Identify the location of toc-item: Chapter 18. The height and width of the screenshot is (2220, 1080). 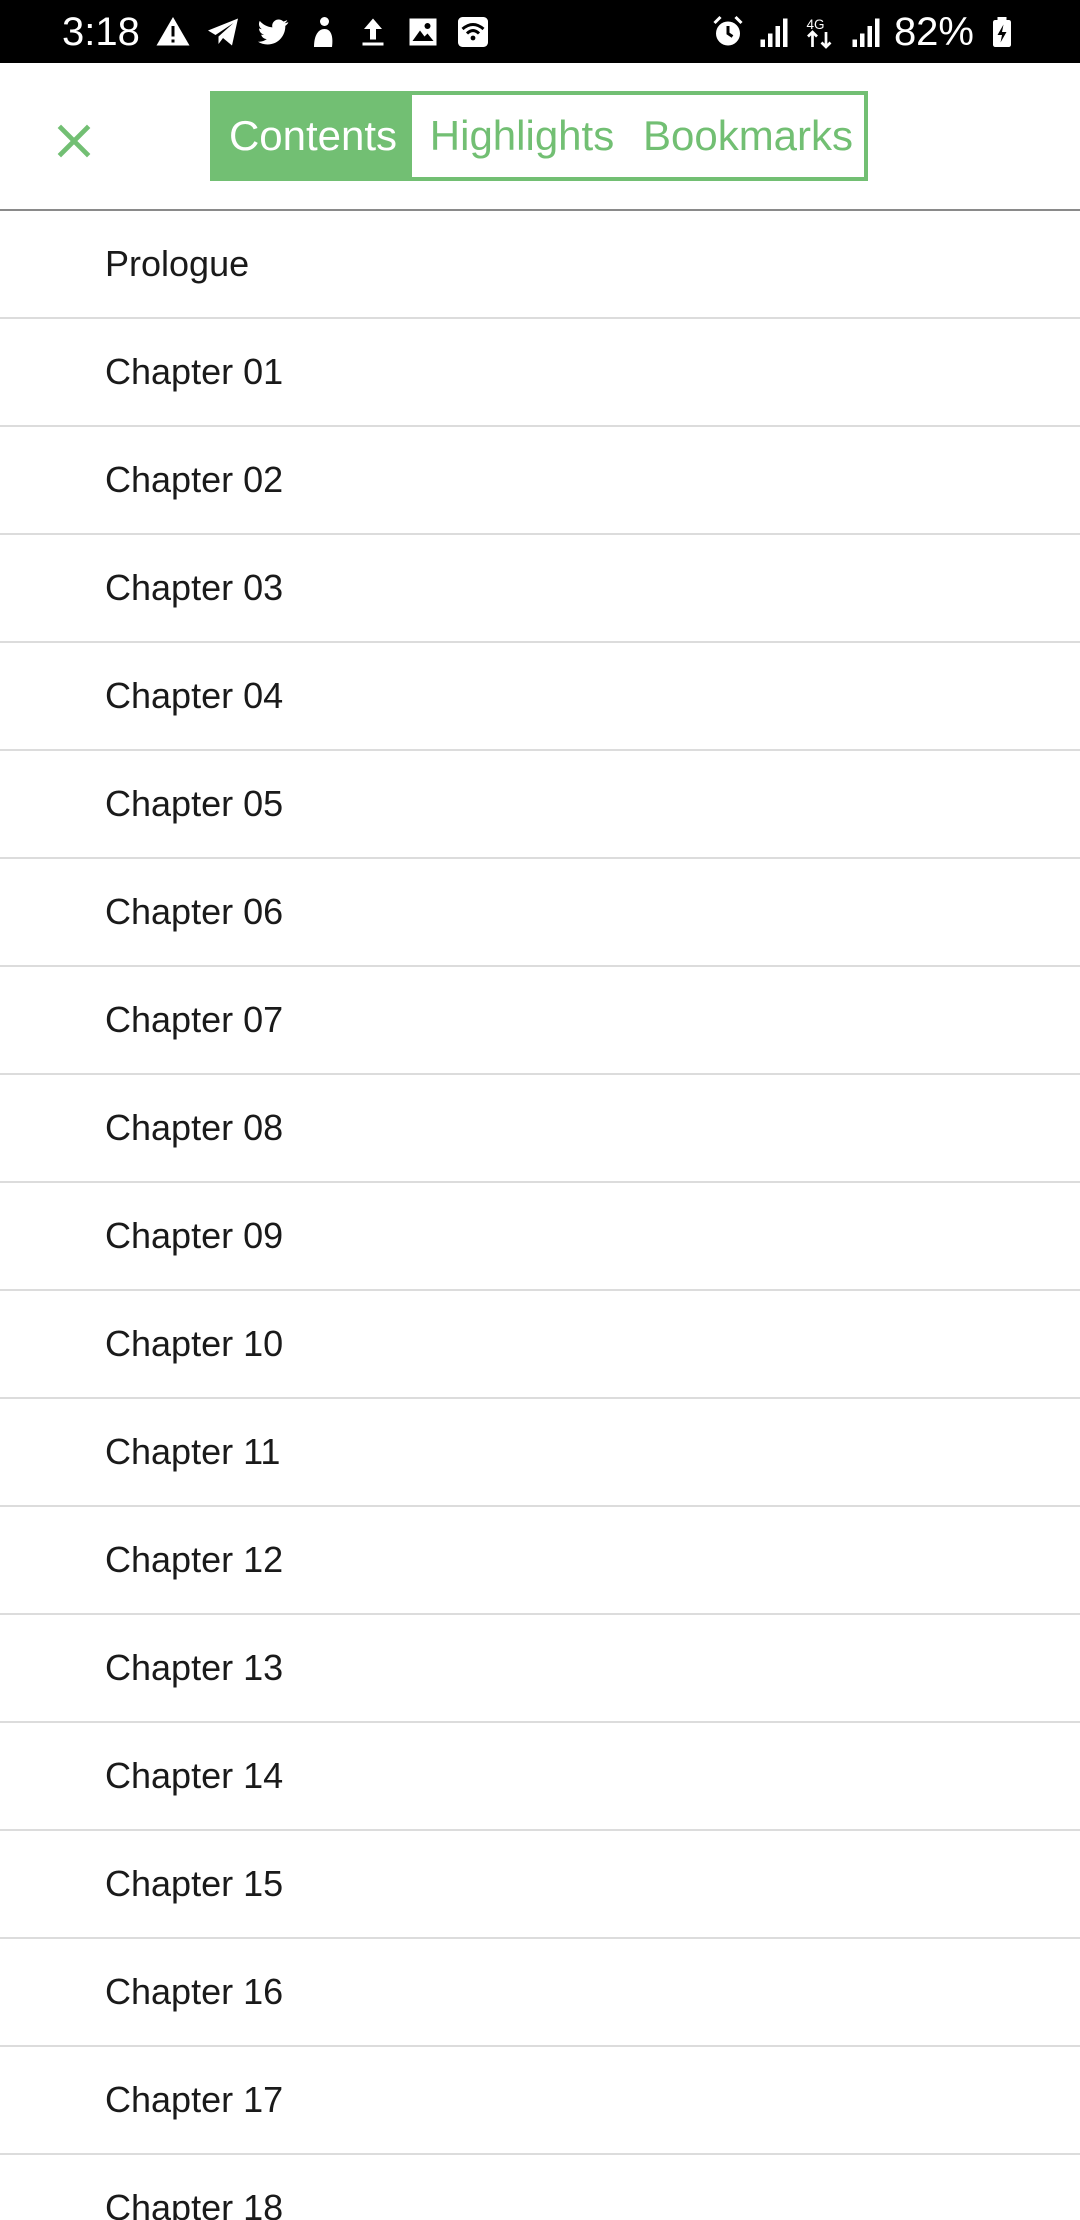
(540, 2187).